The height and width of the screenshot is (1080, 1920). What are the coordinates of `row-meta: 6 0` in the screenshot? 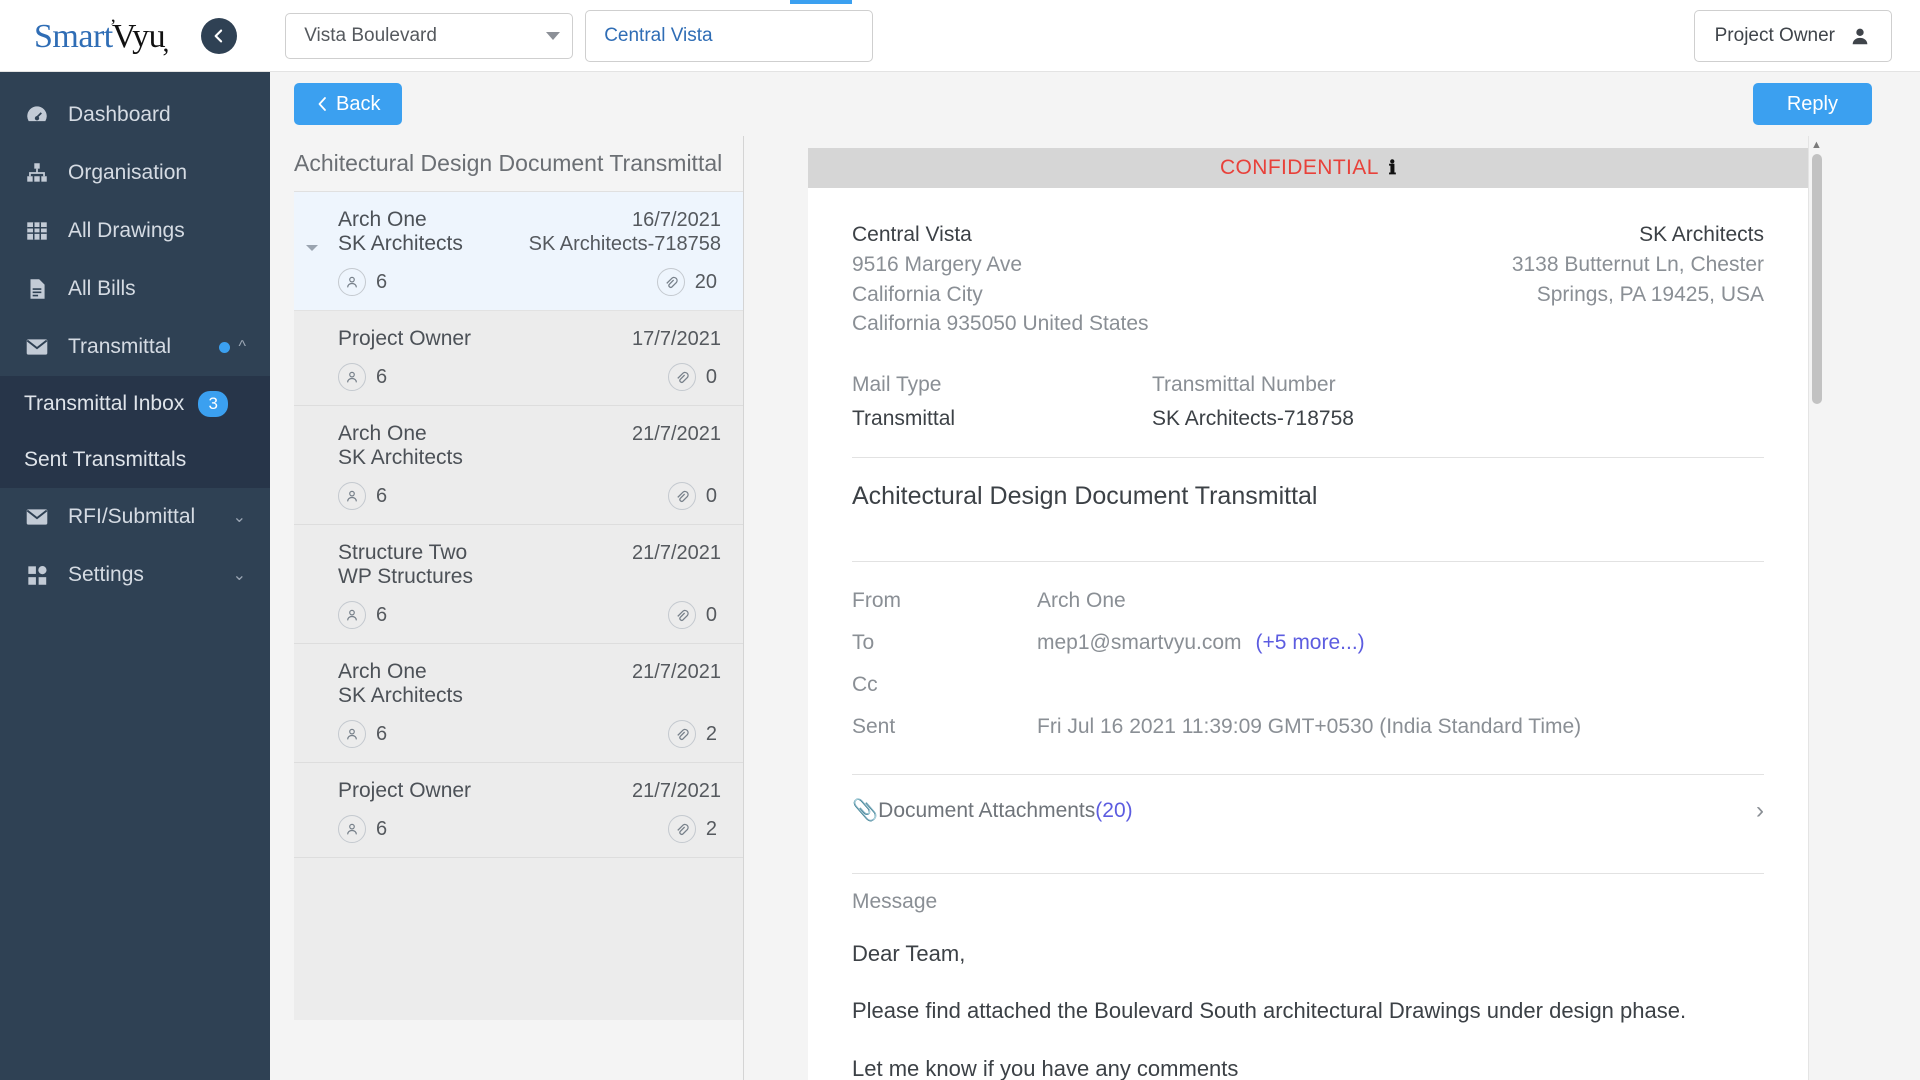 It's located at (529, 377).